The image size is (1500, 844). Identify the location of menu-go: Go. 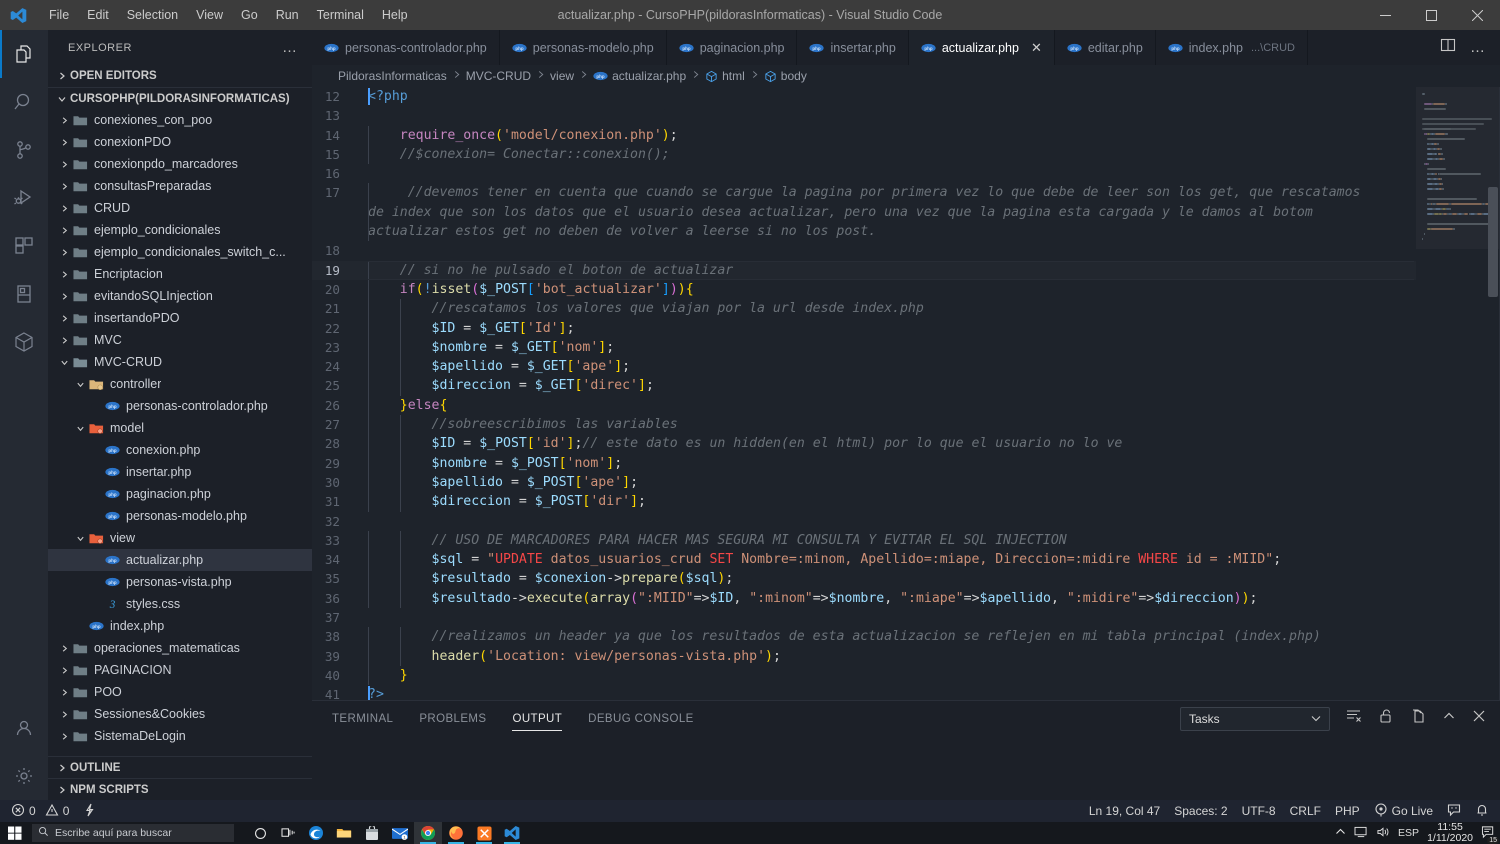
(249, 15).